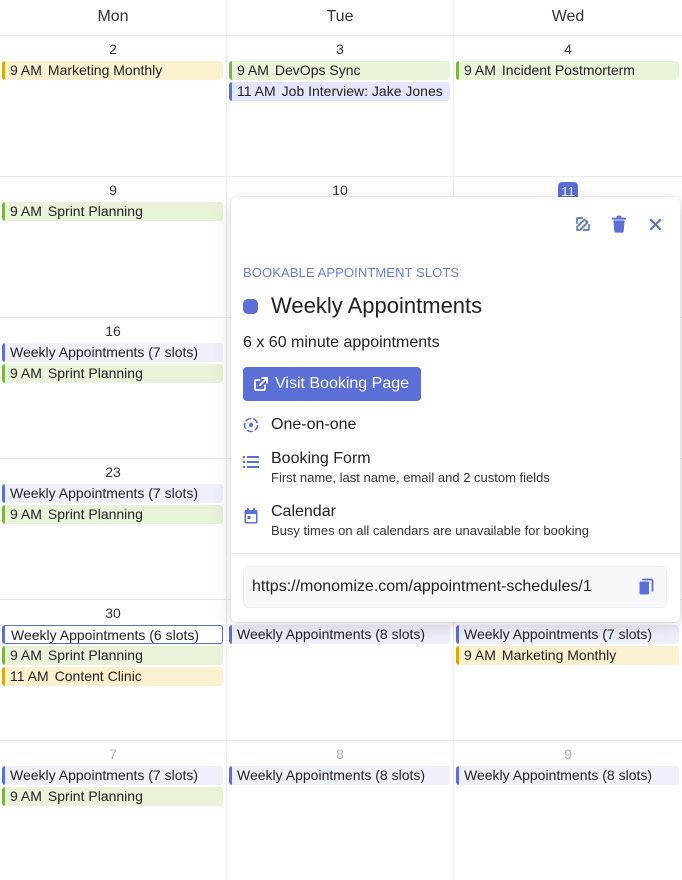 The width and height of the screenshot is (682, 880). I want to click on trash-icon, so click(619, 224).